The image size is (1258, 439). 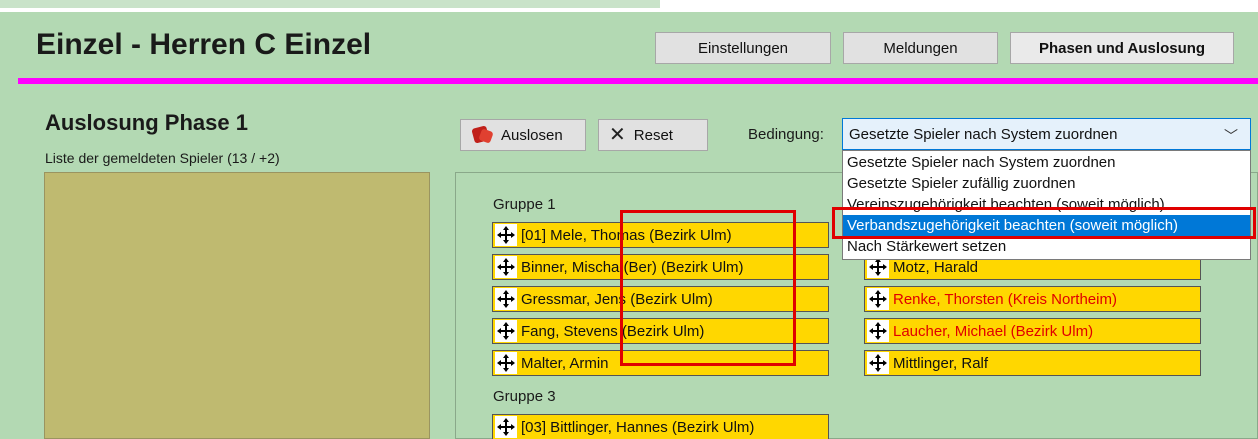 I want to click on condition-select-value: Gesetzte Spieler nach System zuordnen, so click(x=983, y=134).